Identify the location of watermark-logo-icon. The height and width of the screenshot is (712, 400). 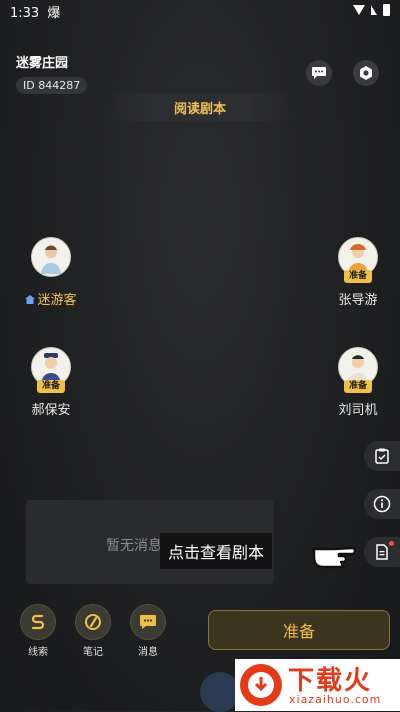
(261, 685).